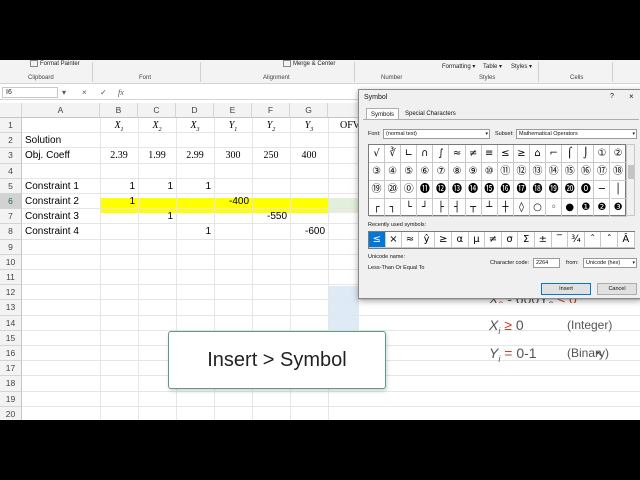 The width and height of the screenshot is (640, 480). What do you see at coordinates (610, 263) in the screenshot?
I see `from-select: Unicode (hex) ▾` at bounding box center [610, 263].